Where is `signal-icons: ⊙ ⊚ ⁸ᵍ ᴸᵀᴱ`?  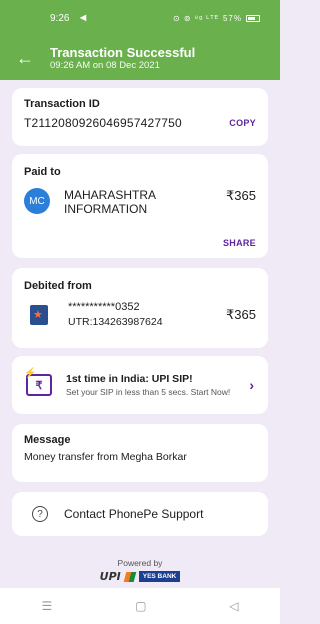 signal-icons: ⊙ ⊚ ⁸ᵍ ᴸᵀᴱ is located at coordinates (195, 18).